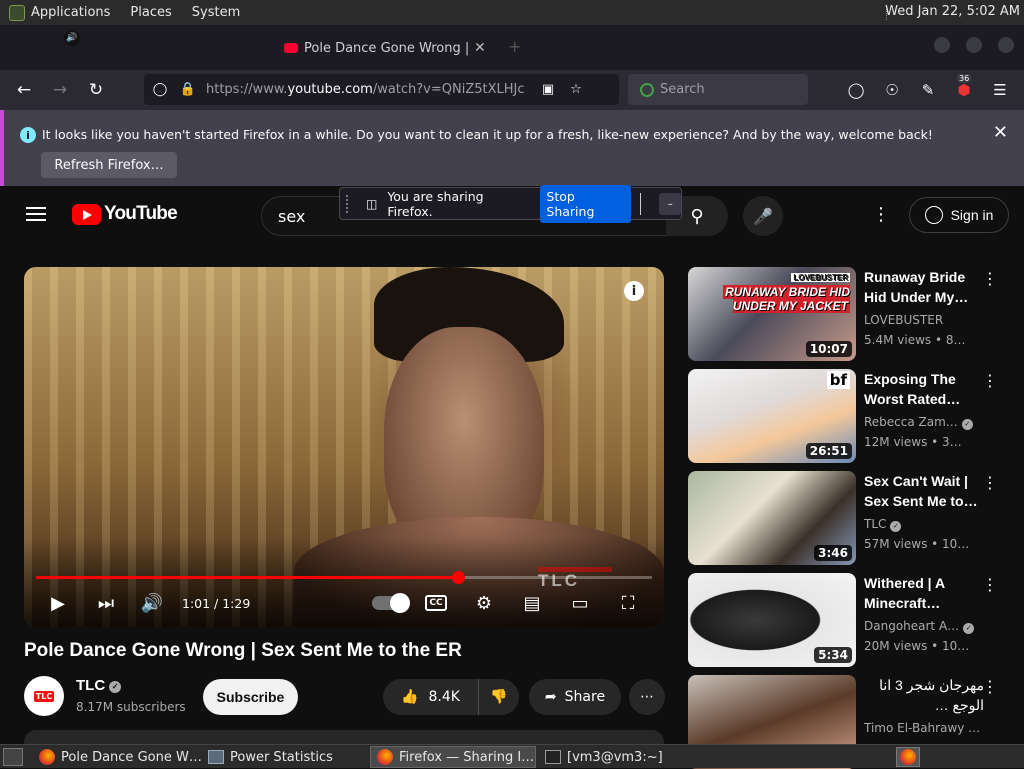  I want to click on forward-icon: →, so click(60, 90).